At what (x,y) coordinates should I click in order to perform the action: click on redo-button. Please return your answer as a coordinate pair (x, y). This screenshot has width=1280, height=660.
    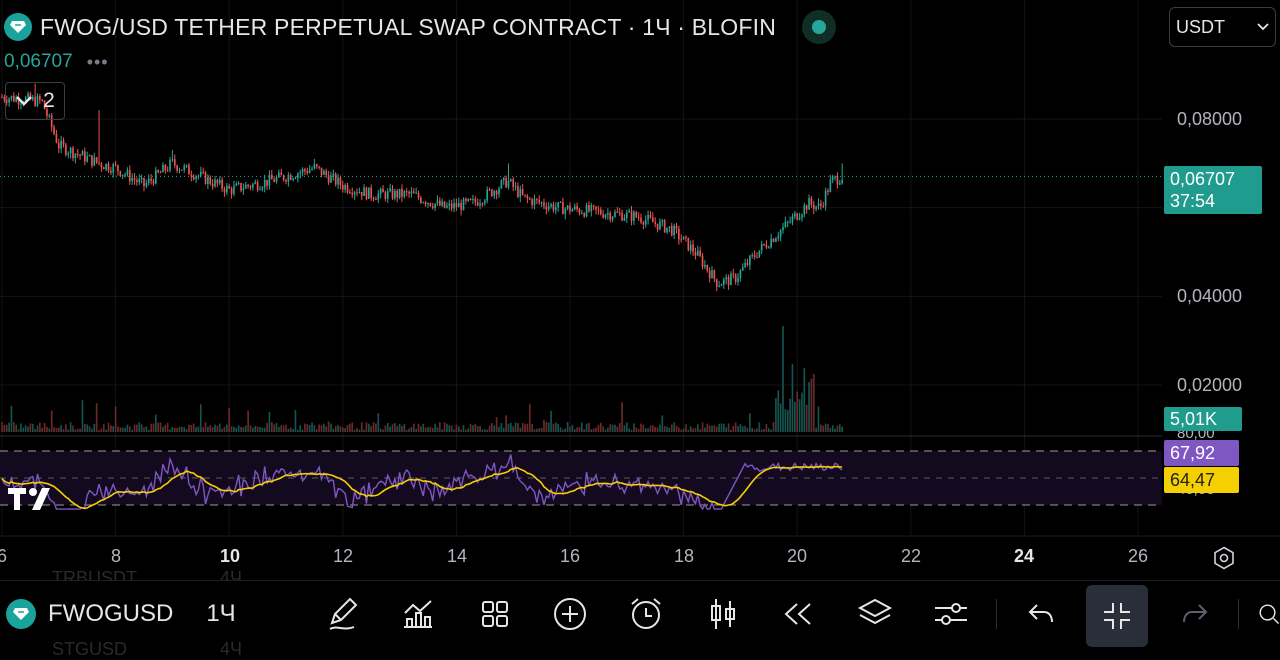
    Looking at the image, I should click on (1195, 614).